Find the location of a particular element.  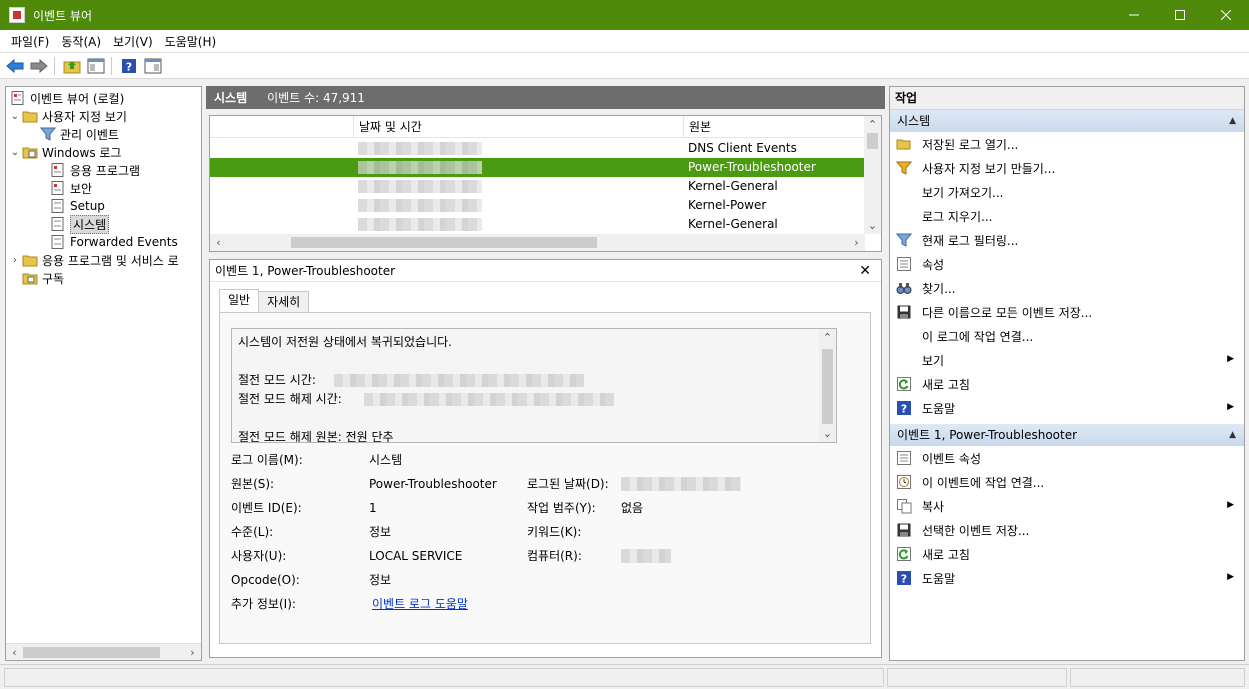

prop-row: 원본(S): Power-Troubleshooter 로그된 날짜(D): is located at coordinates (541, 487).